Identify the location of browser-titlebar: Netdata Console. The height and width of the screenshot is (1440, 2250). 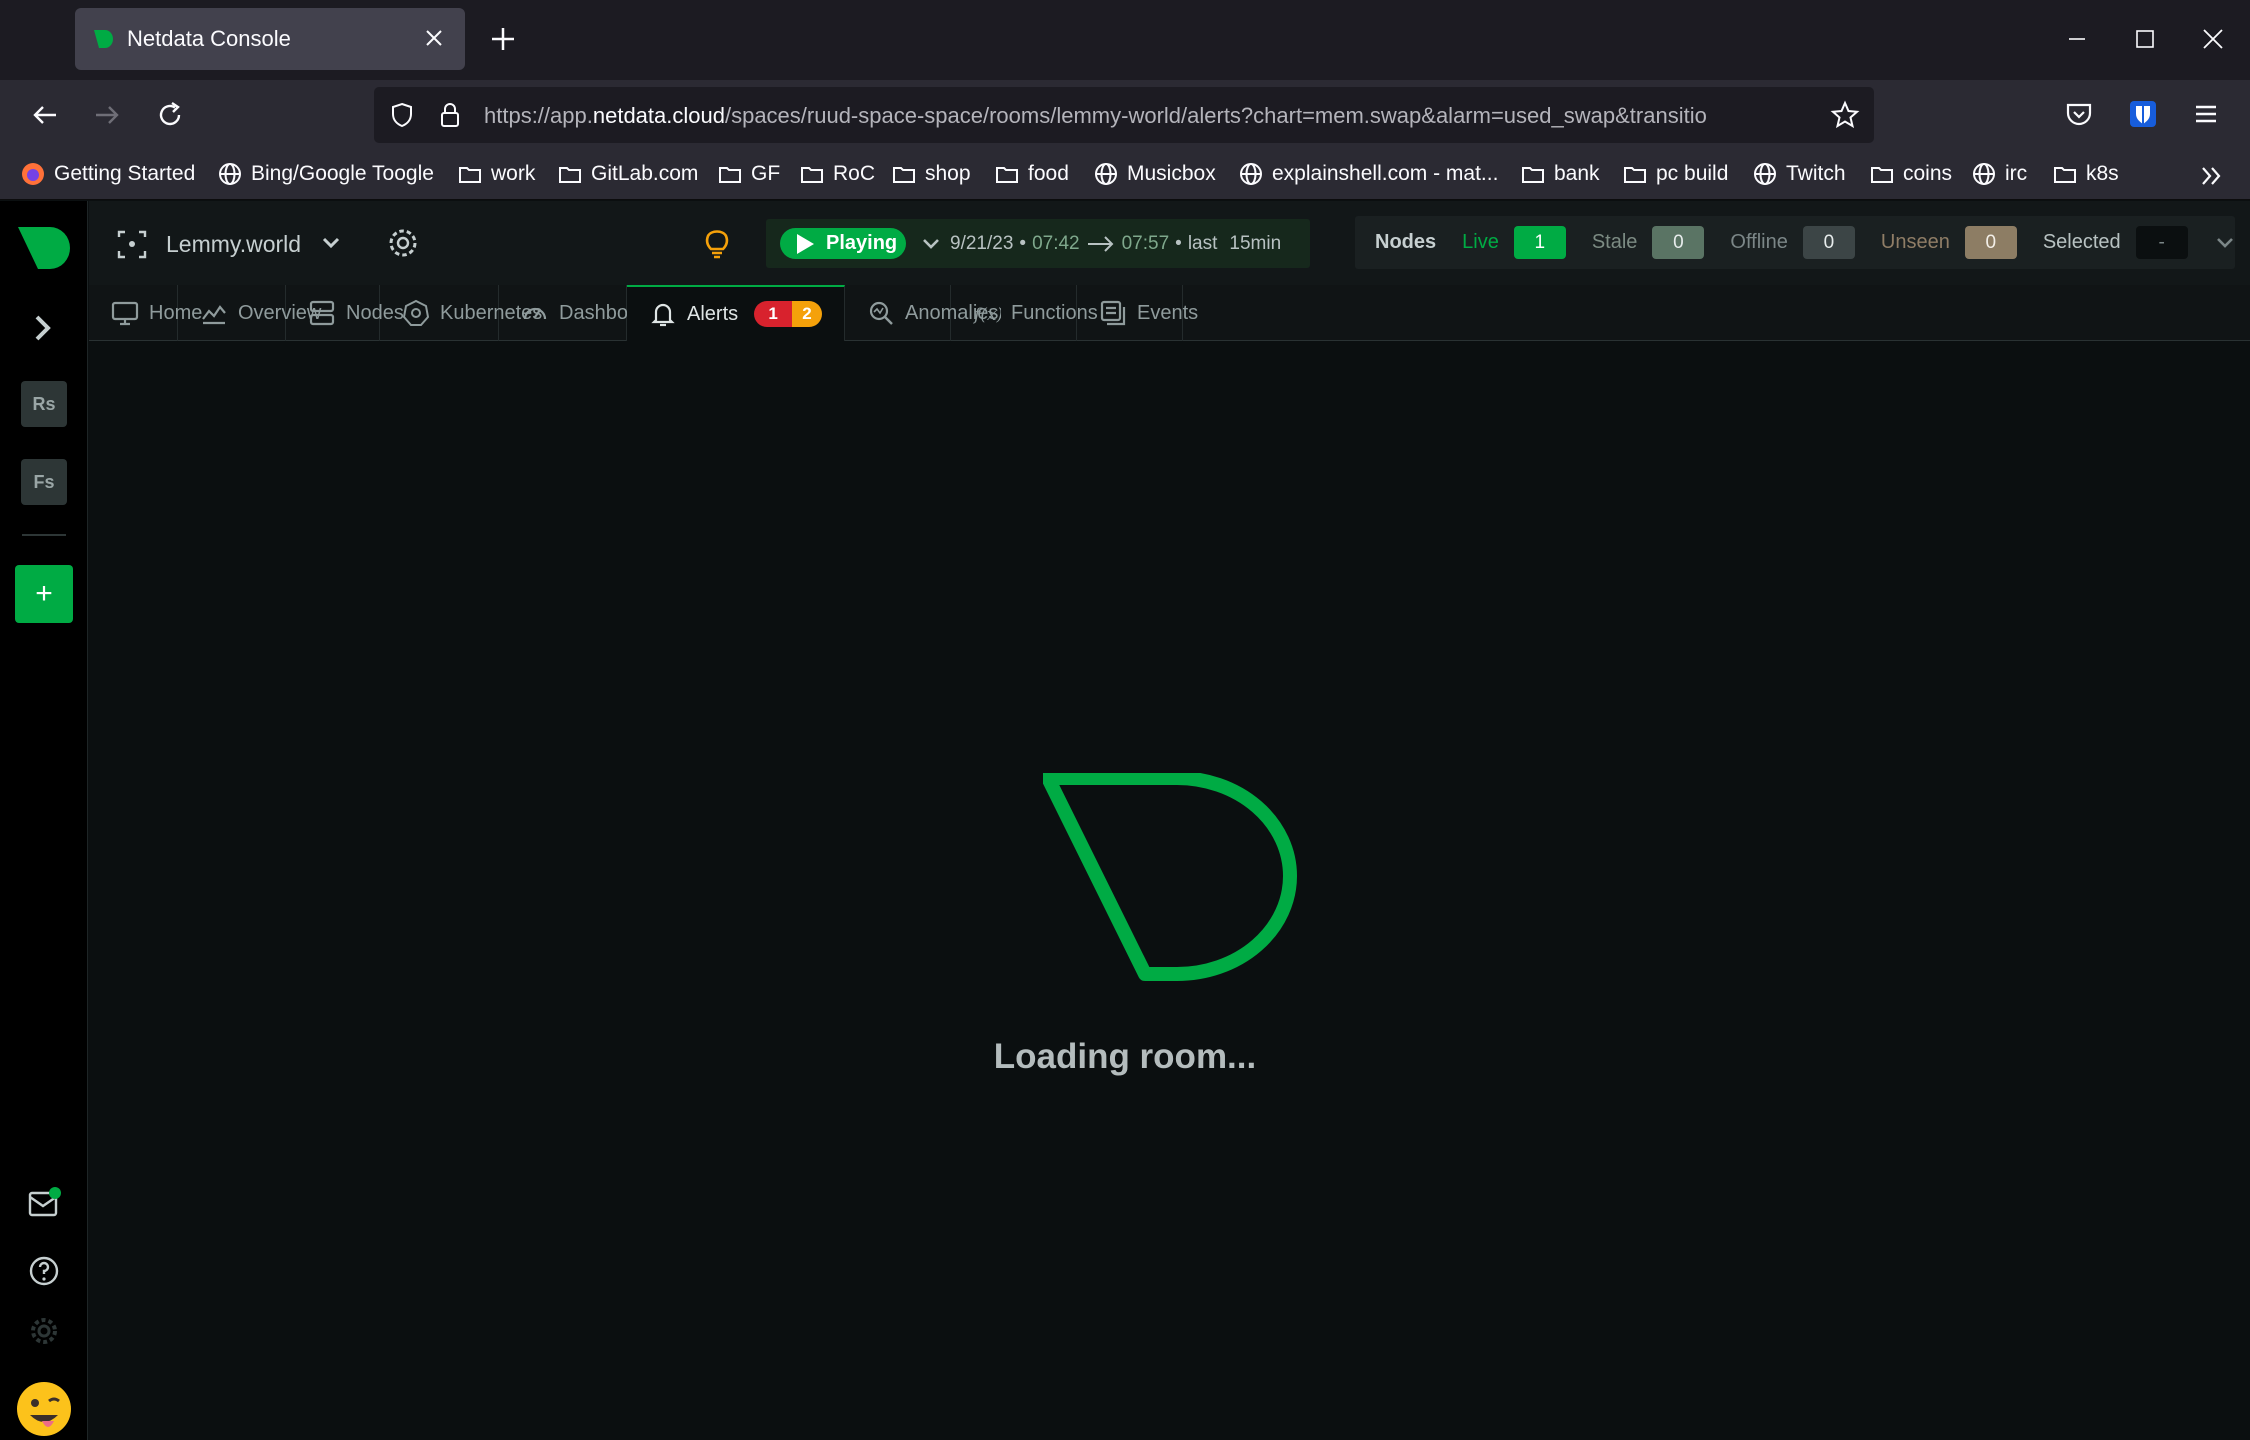
(1125, 40).